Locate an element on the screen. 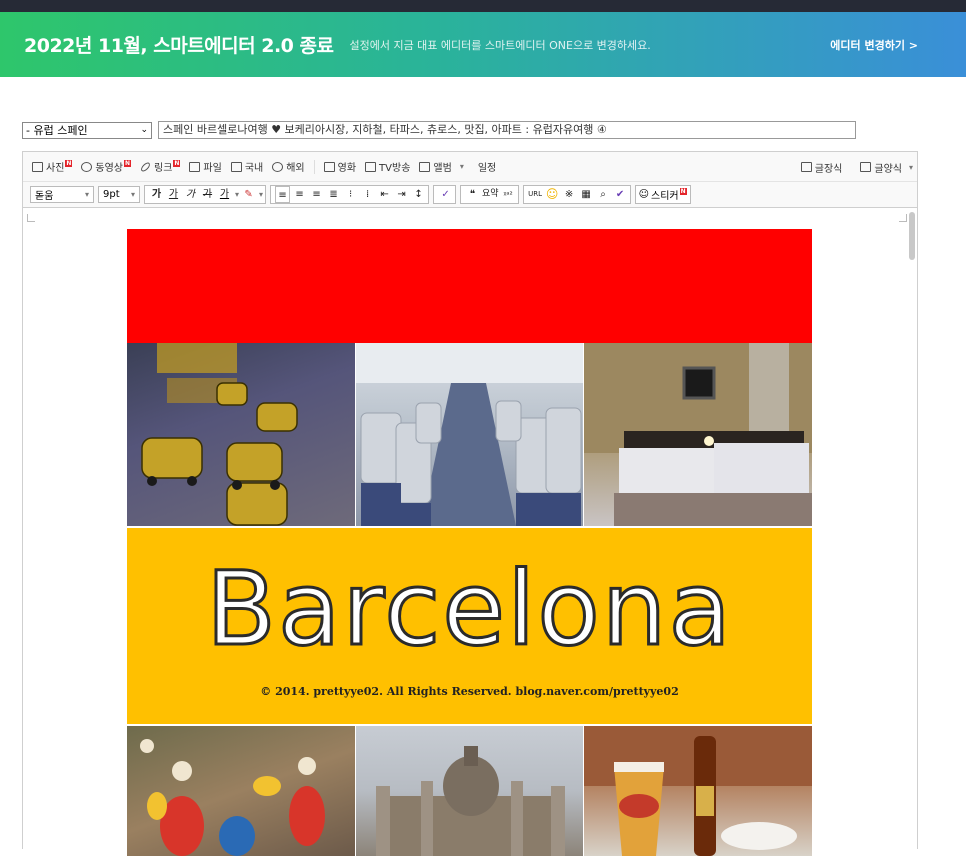  hotel-room-photo is located at coordinates (698, 434).